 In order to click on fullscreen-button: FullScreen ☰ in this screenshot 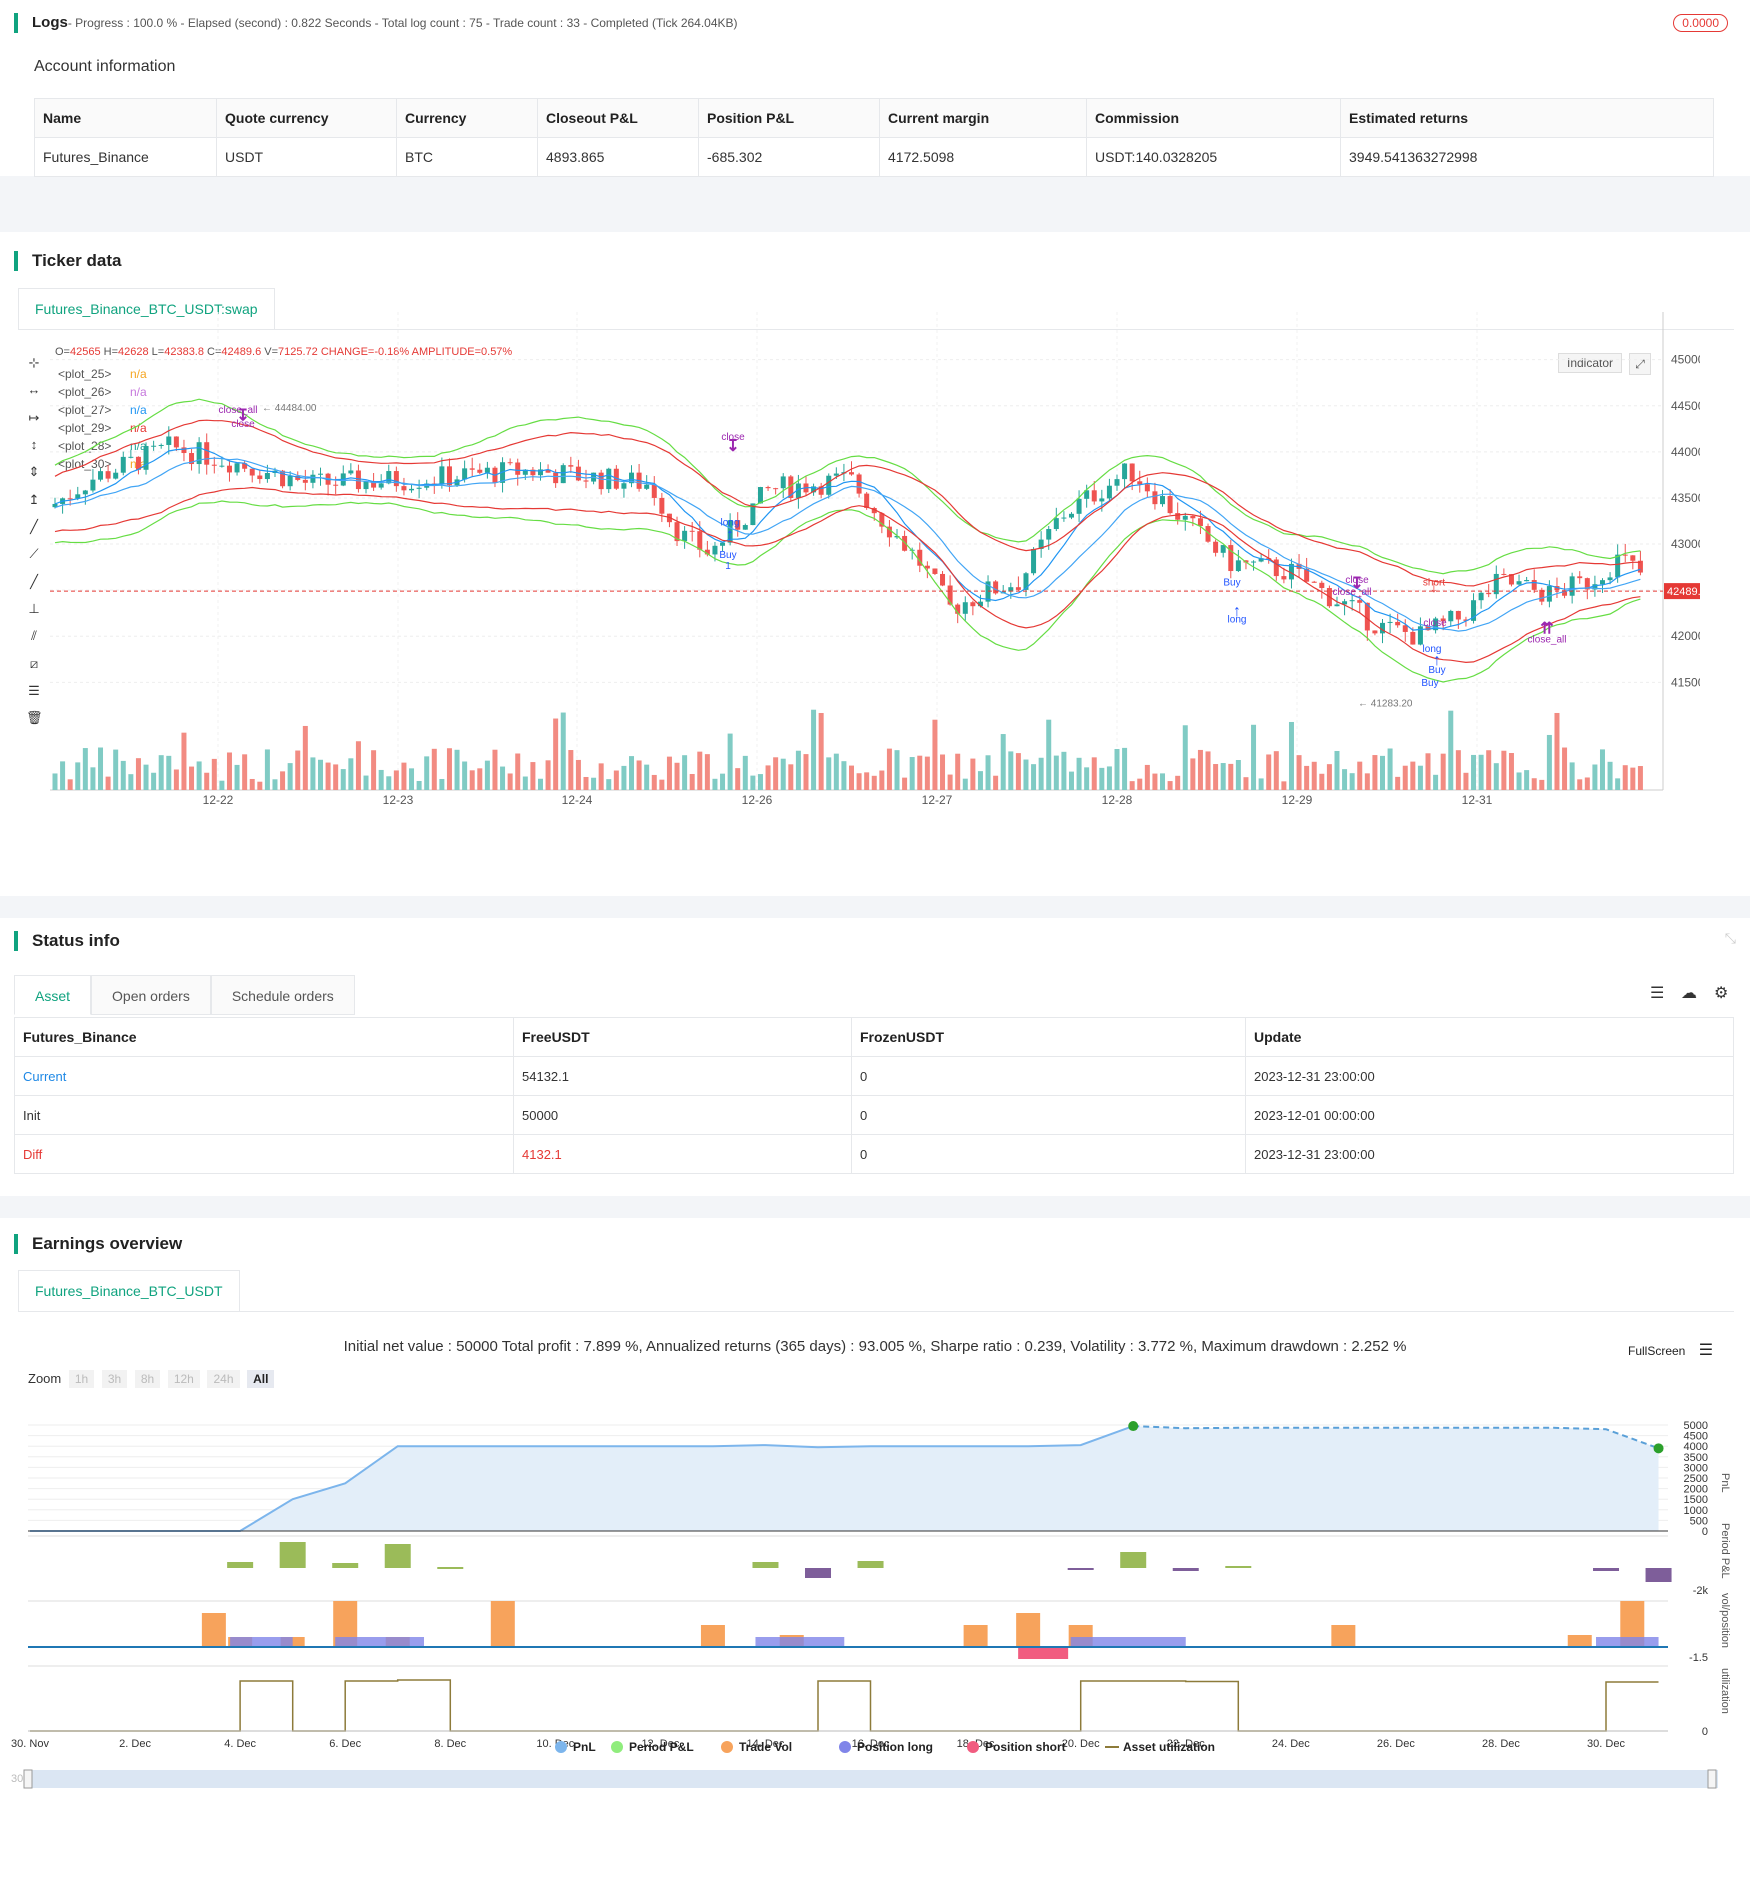, I will do `click(1670, 1350)`.